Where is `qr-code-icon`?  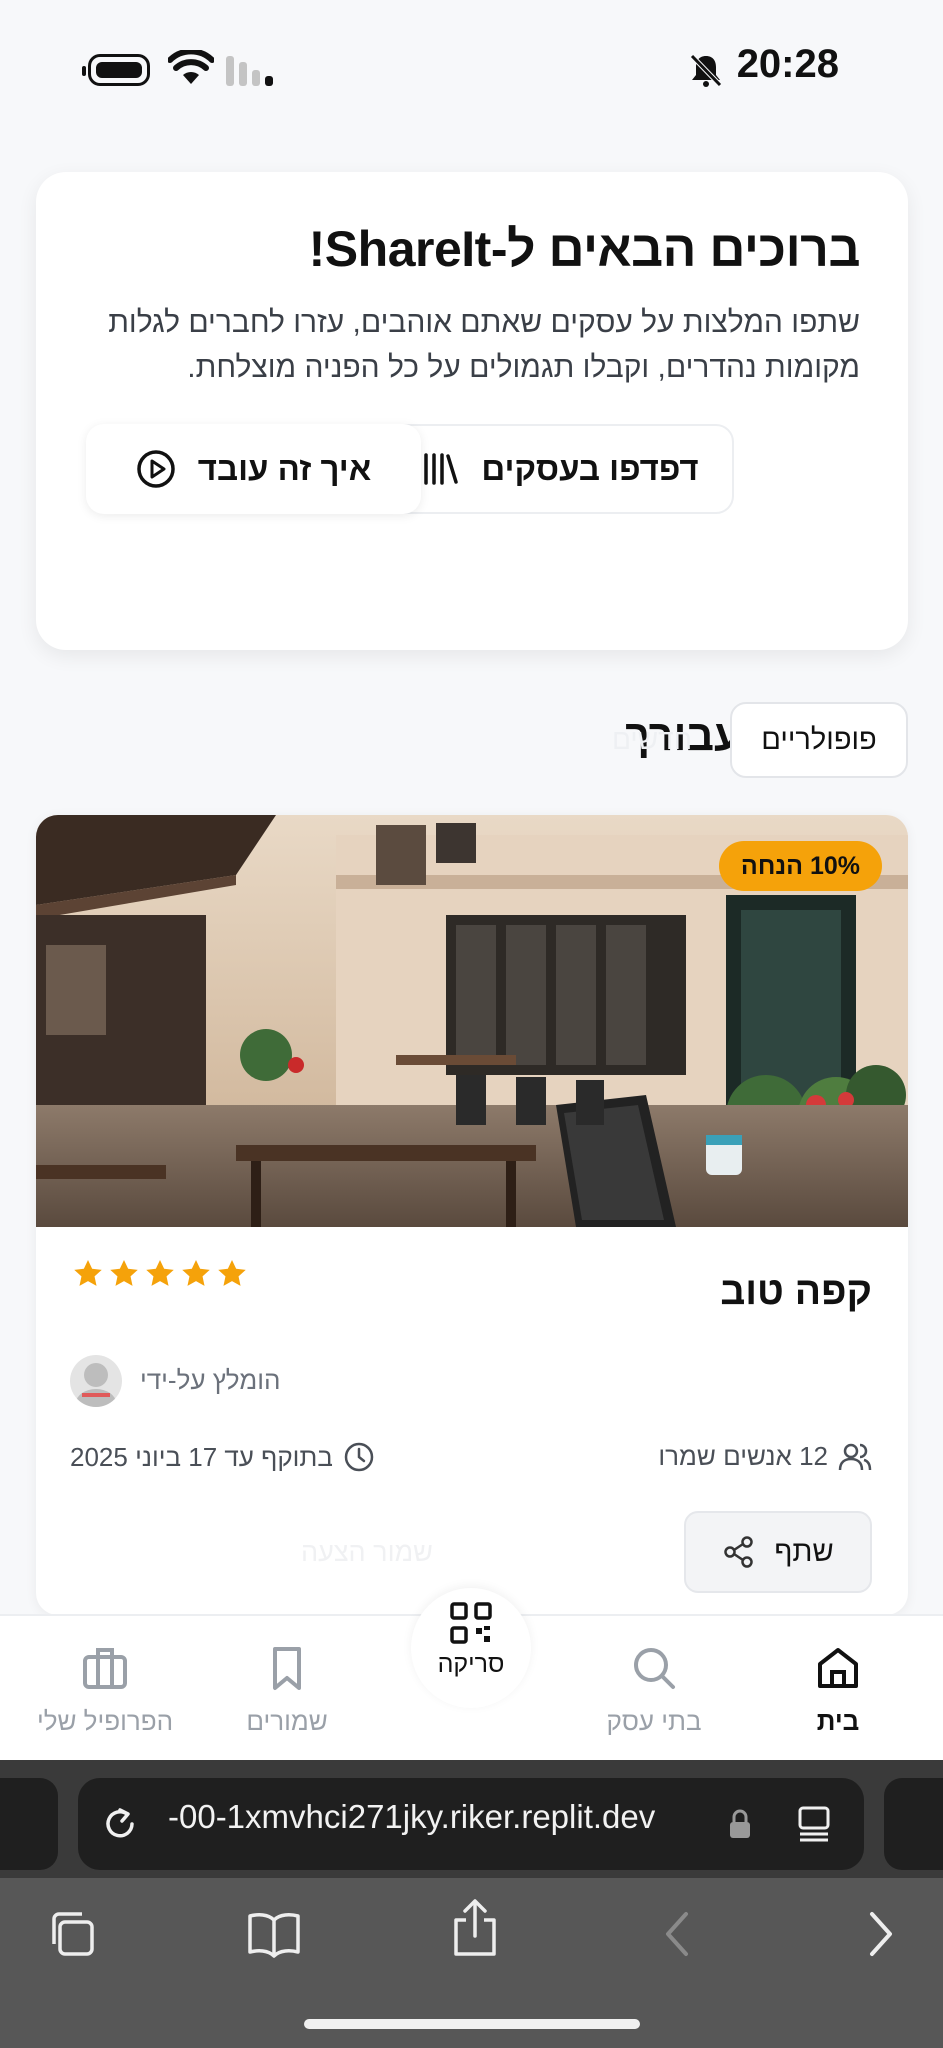
qr-code-icon is located at coordinates (471, 1623).